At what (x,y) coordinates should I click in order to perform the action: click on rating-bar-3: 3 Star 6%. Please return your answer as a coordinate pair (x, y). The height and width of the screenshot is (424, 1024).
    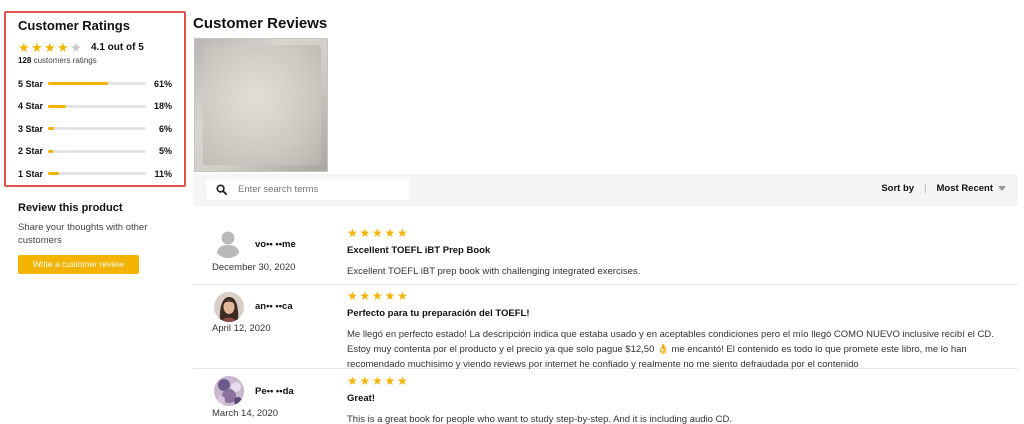
    Looking at the image, I should click on (95, 129).